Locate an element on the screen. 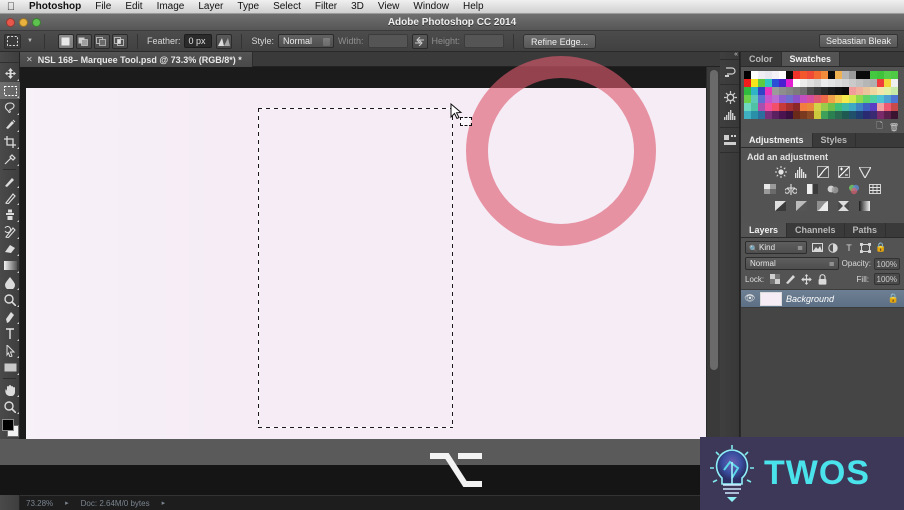  properties-panel-icon is located at coordinates (730, 140).